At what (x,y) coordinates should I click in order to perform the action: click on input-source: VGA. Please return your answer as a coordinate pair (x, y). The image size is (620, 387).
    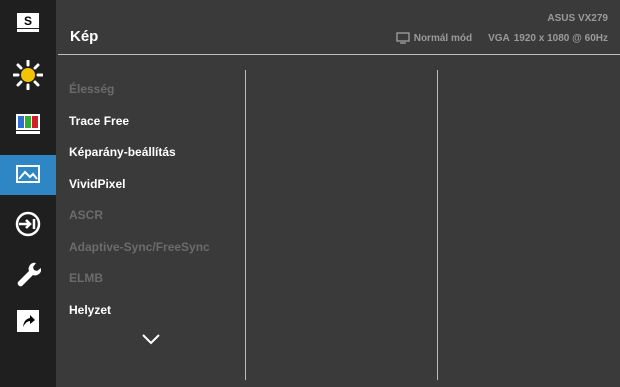
    Looking at the image, I should click on (499, 38).